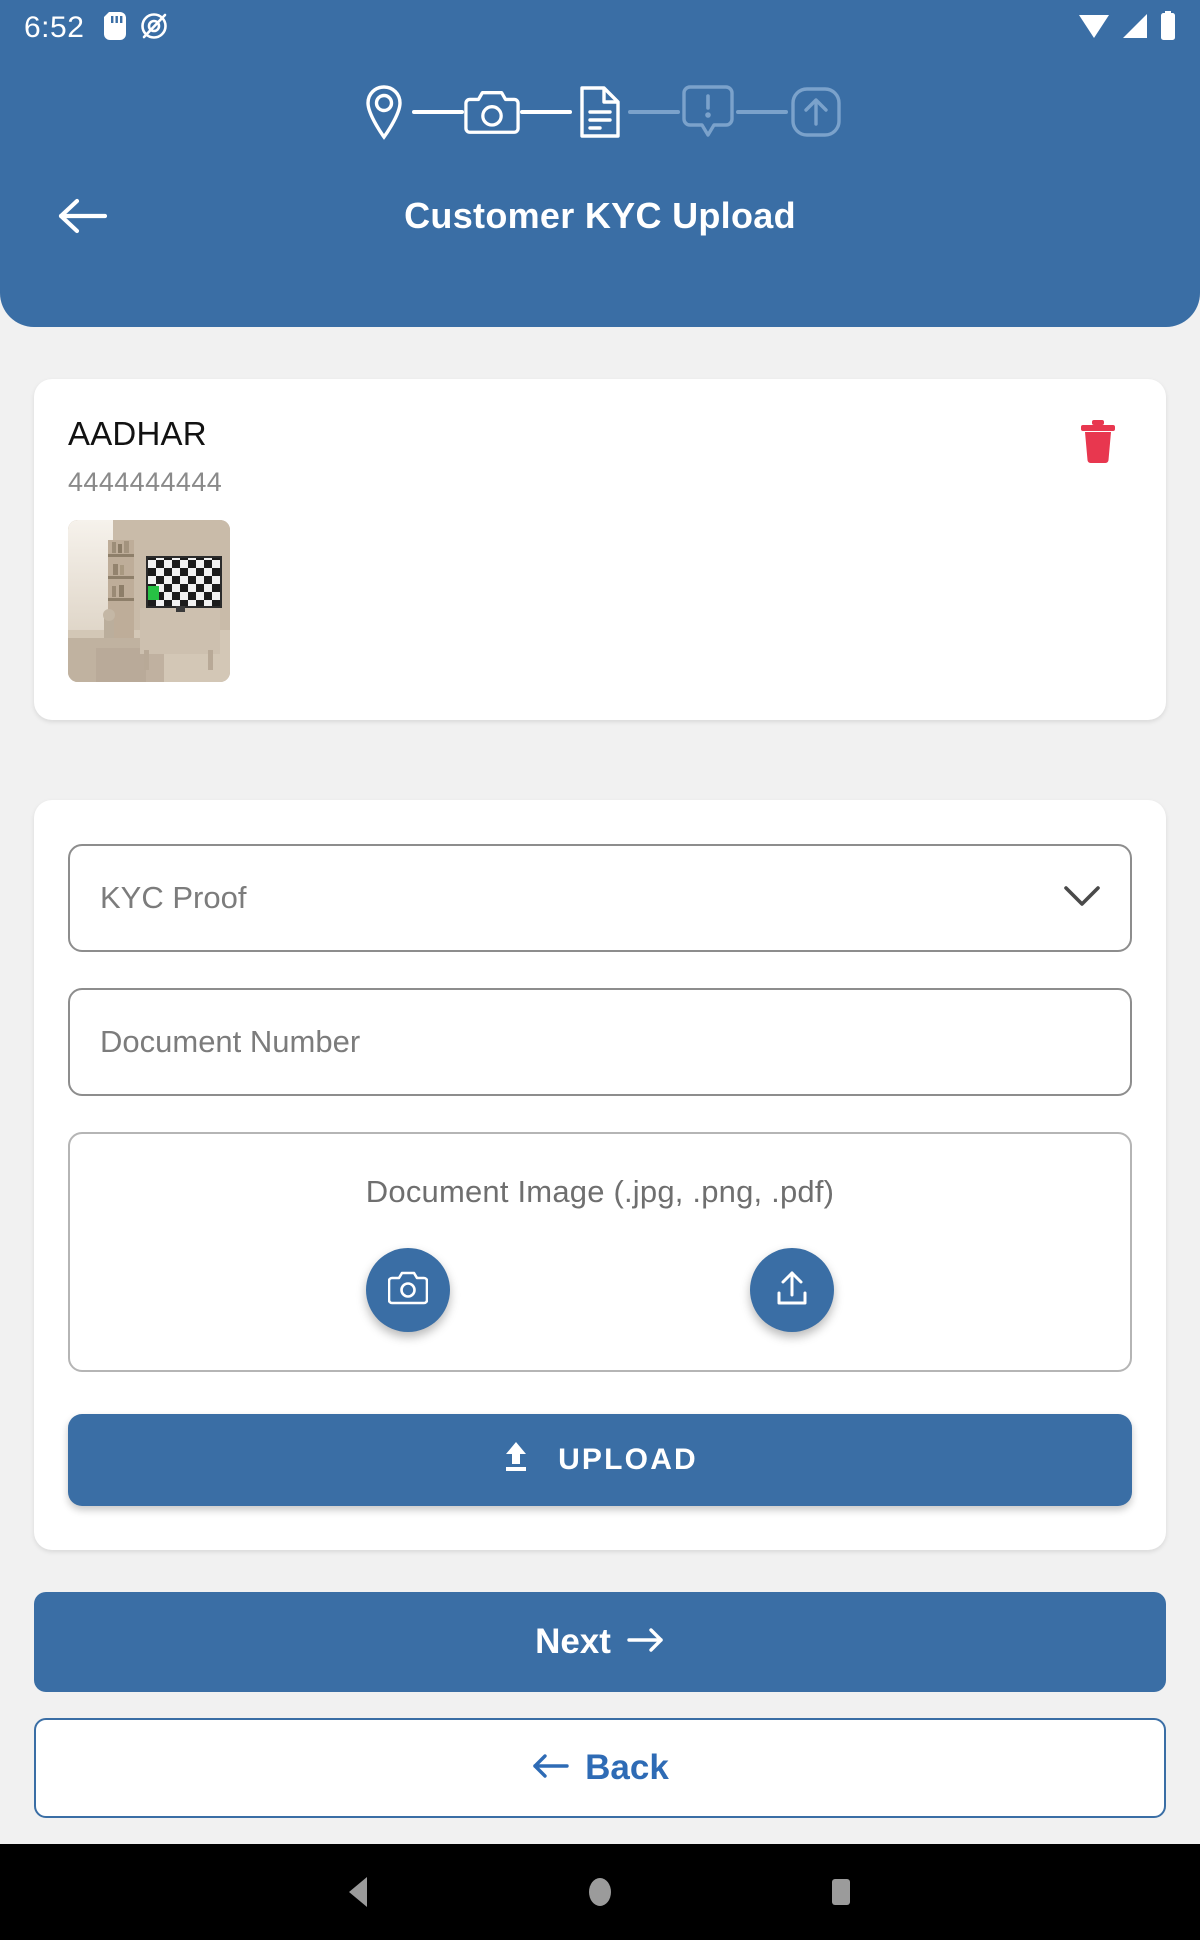 The height and width of the screenshot is (1940, 1200). I want to click on upload-icon, so click(792, 1290).